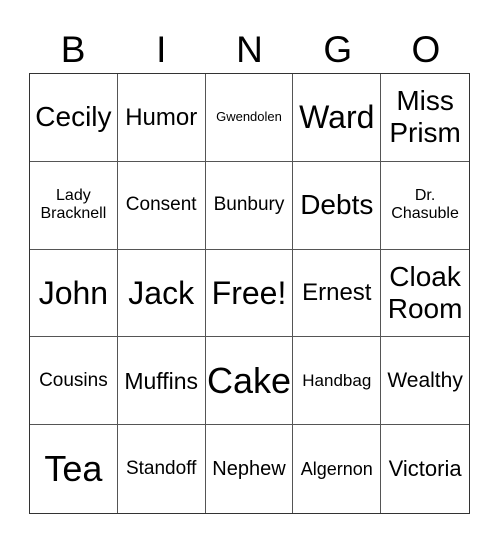 The height and width of the screenshot is (544, 500). What do you see at coordinates (425, 206) in the screenshot?
I see `bingo-cell: Dr. Chasuble` at bounding box center [425, 206].